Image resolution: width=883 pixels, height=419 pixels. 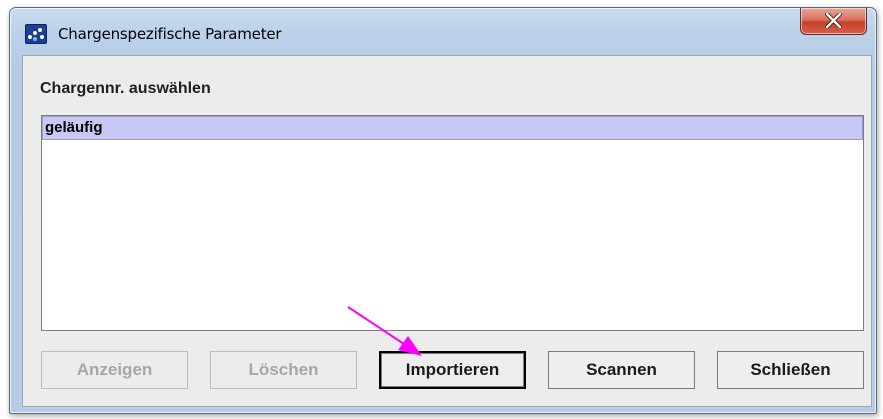 What do you see at coordinates (443, 30) in the screenshot?
I see `title-bar: Chargenspezifische Parameter` at bounding box center [443, 30].